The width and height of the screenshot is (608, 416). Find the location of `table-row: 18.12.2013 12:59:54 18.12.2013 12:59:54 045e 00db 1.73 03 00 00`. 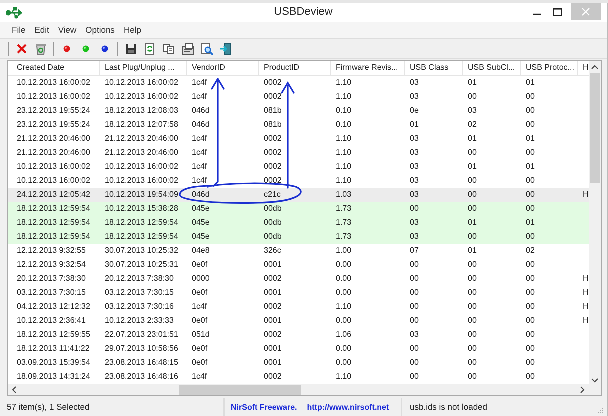

table-row: 18.12.2013 12:59:54 18.12.2013 12:59:54 045e 00db 1.73 03 00 00 is located at coordinates (298, 237).